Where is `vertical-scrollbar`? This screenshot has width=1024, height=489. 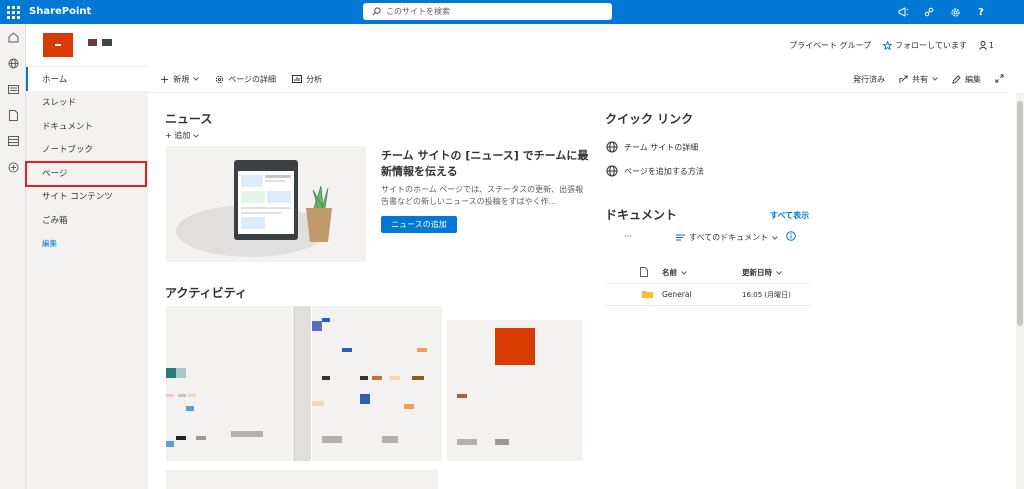 vertical-scrollbar is located at coordinates (1020, 291).